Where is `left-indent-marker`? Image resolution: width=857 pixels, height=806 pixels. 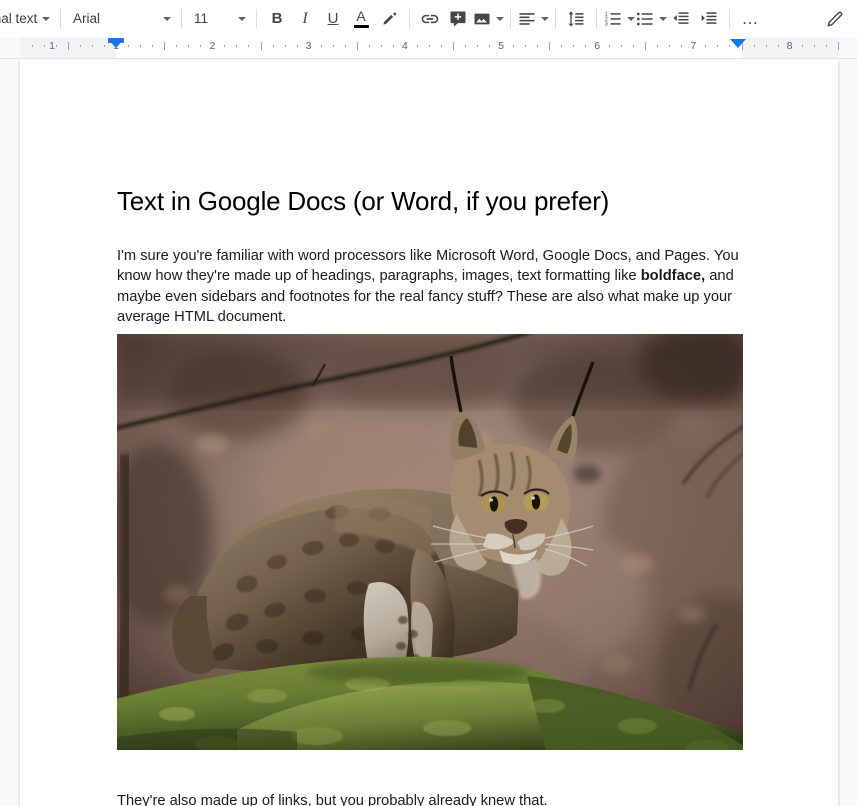
left-indent-marker is located at coordinates (116, 43).